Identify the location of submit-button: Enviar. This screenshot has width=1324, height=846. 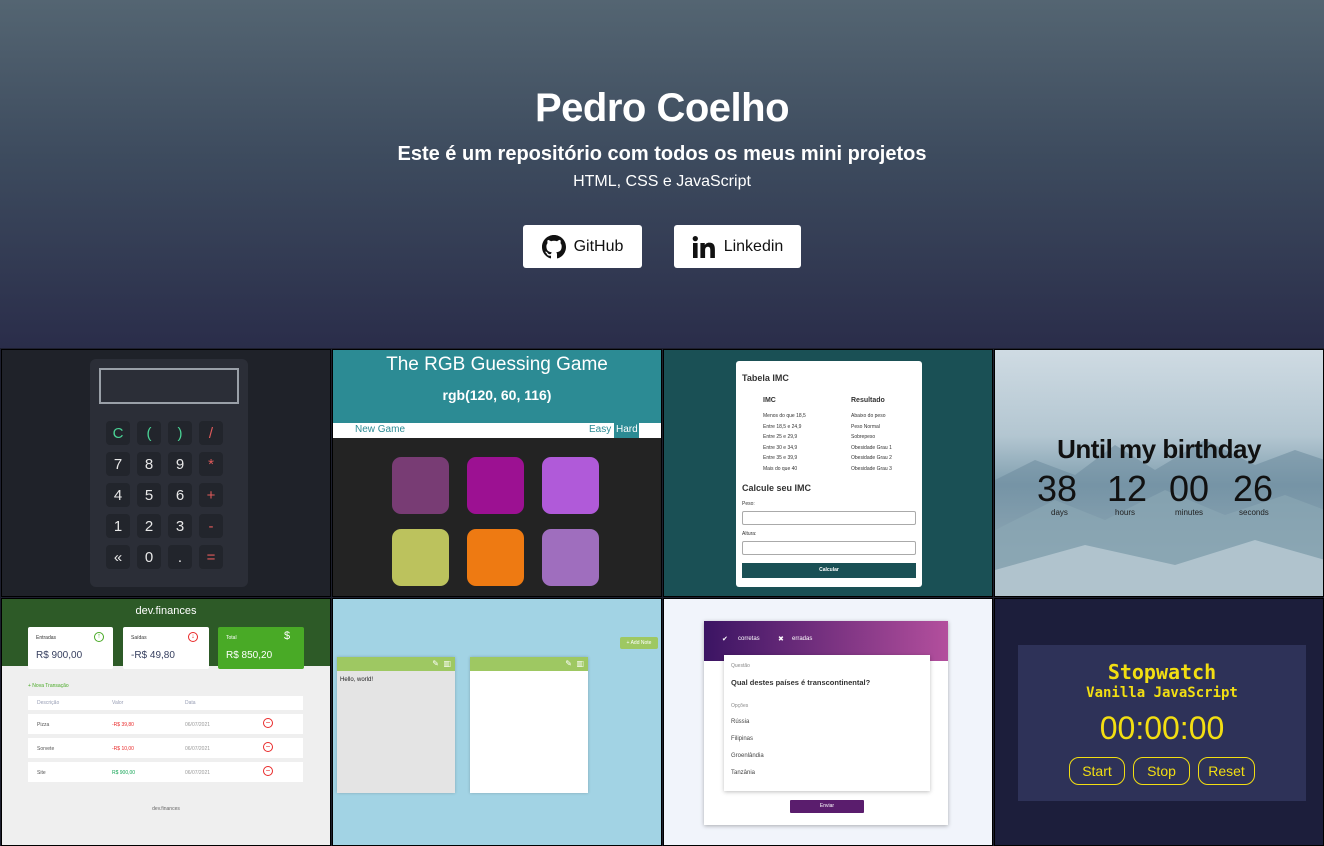
(827, 806).